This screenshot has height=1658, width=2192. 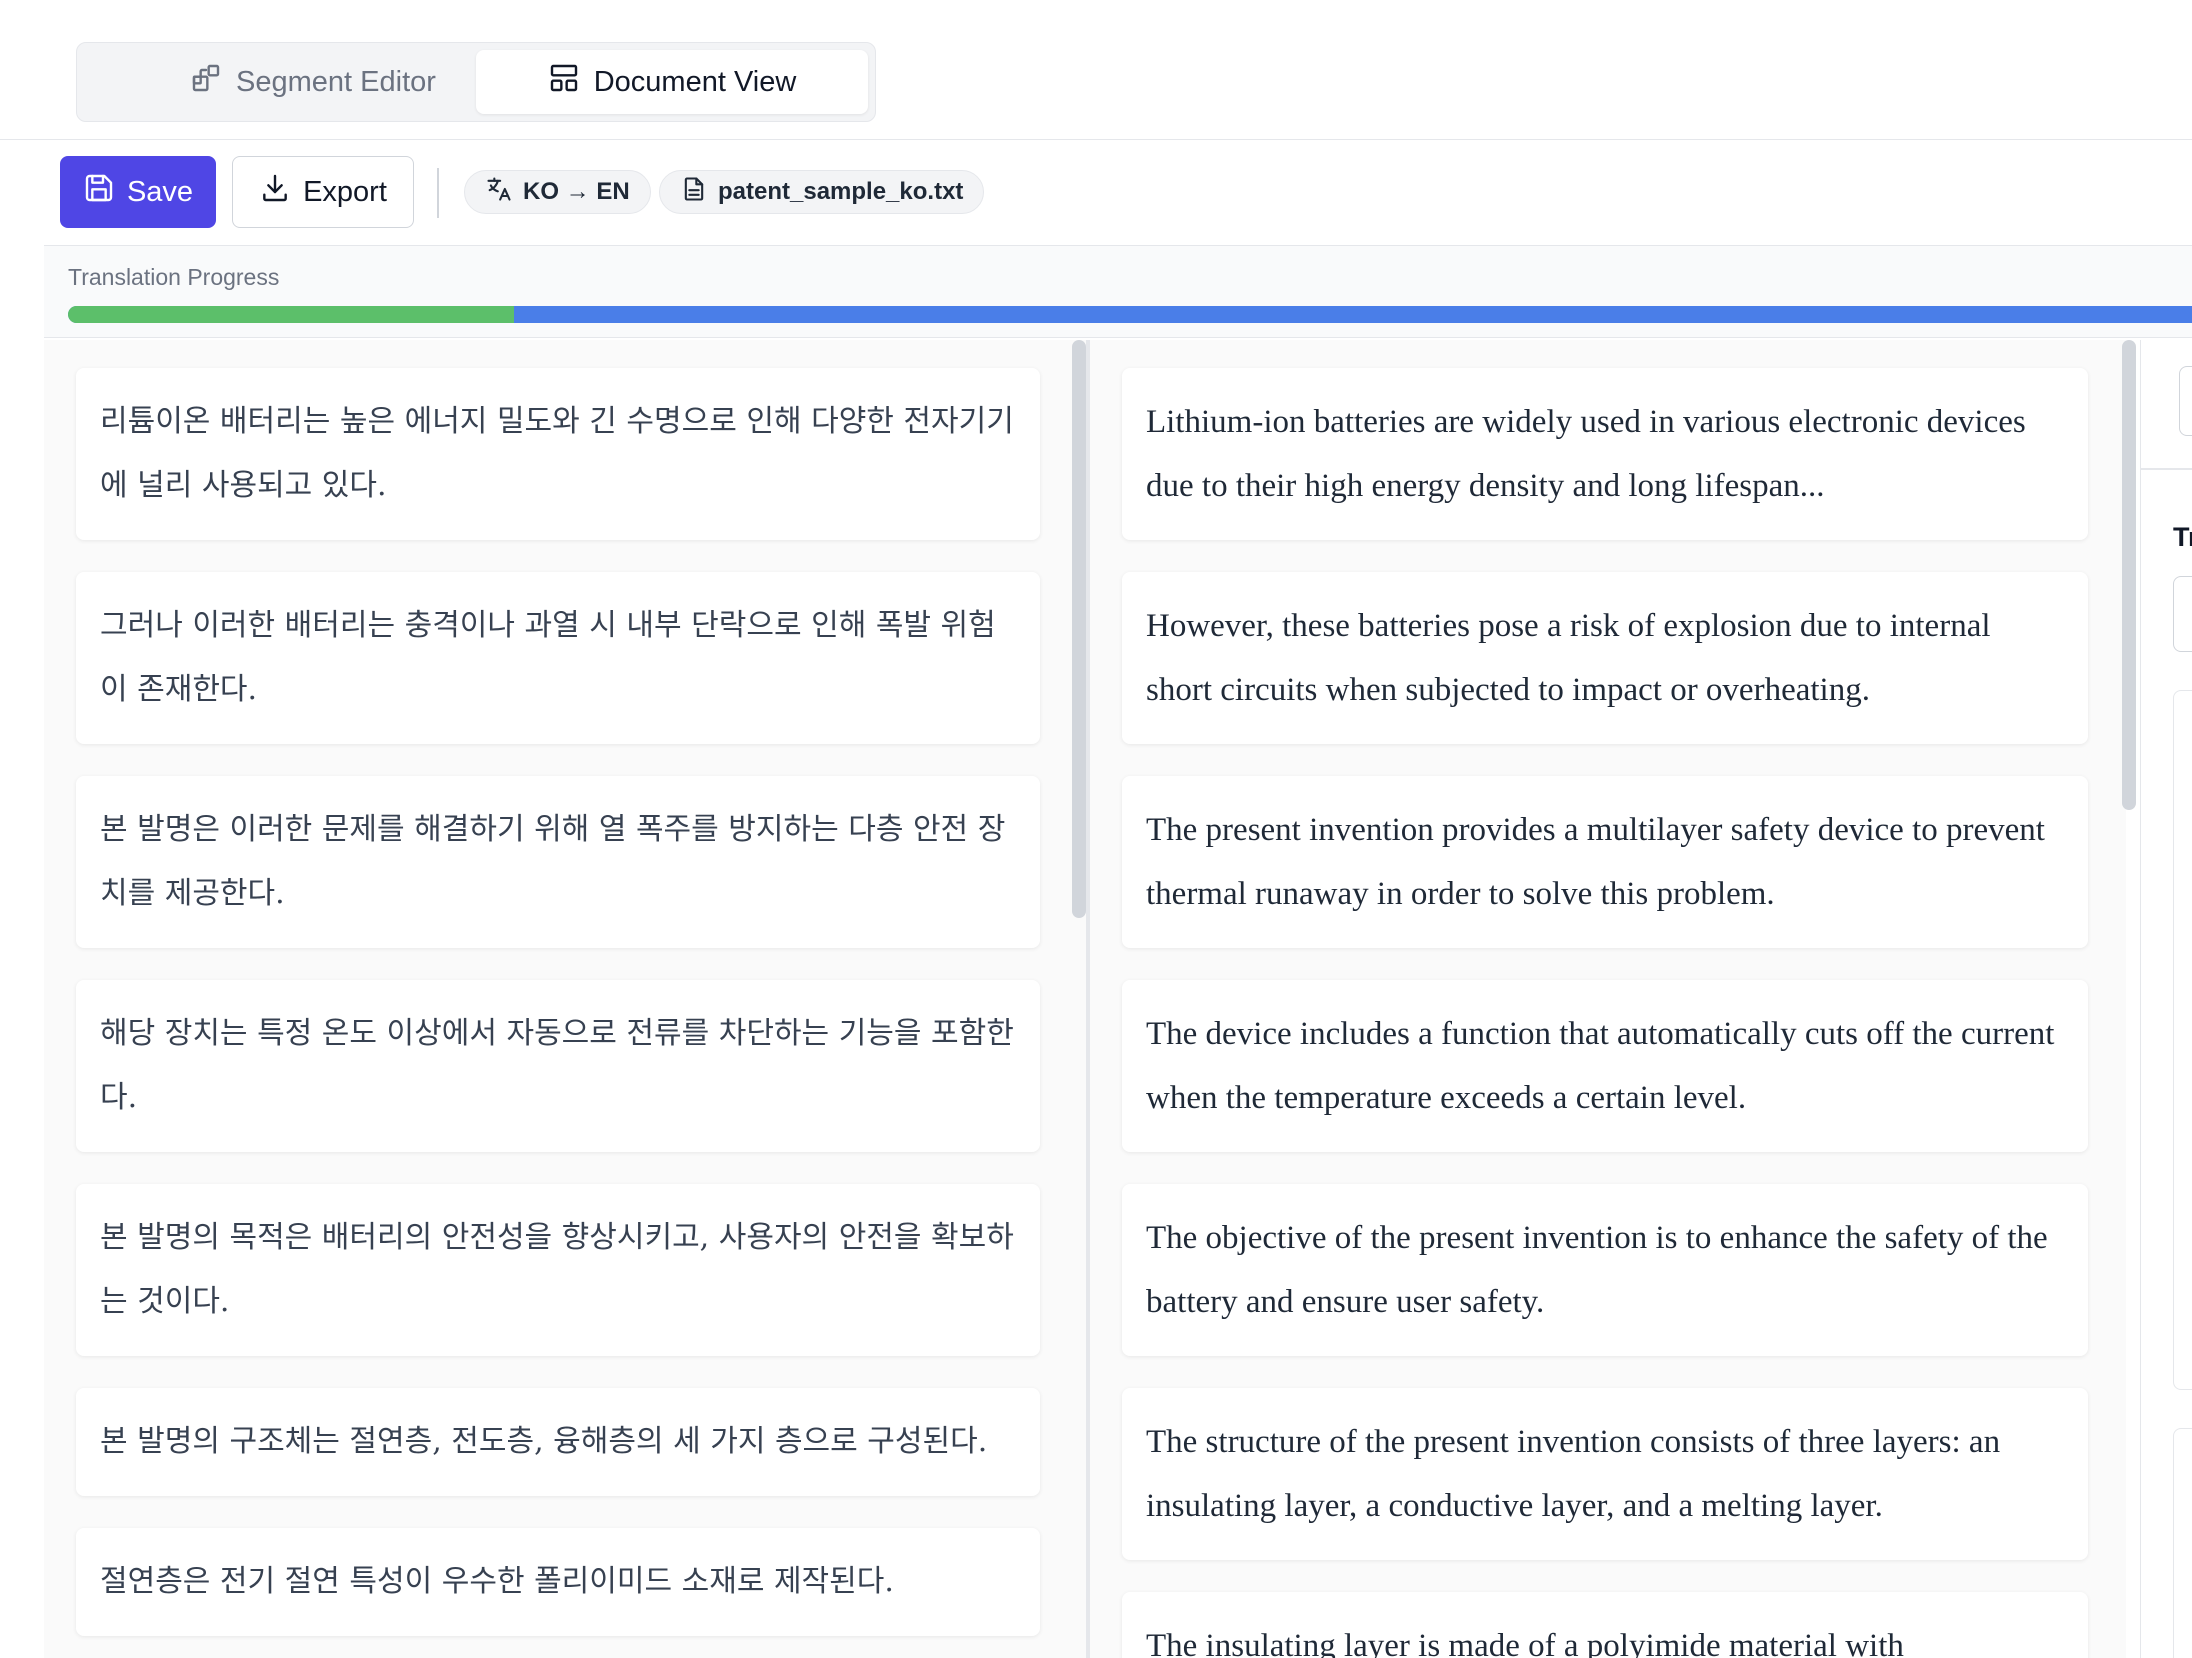 I want to click on target-scrollbar, so click(x=2129, y=575).